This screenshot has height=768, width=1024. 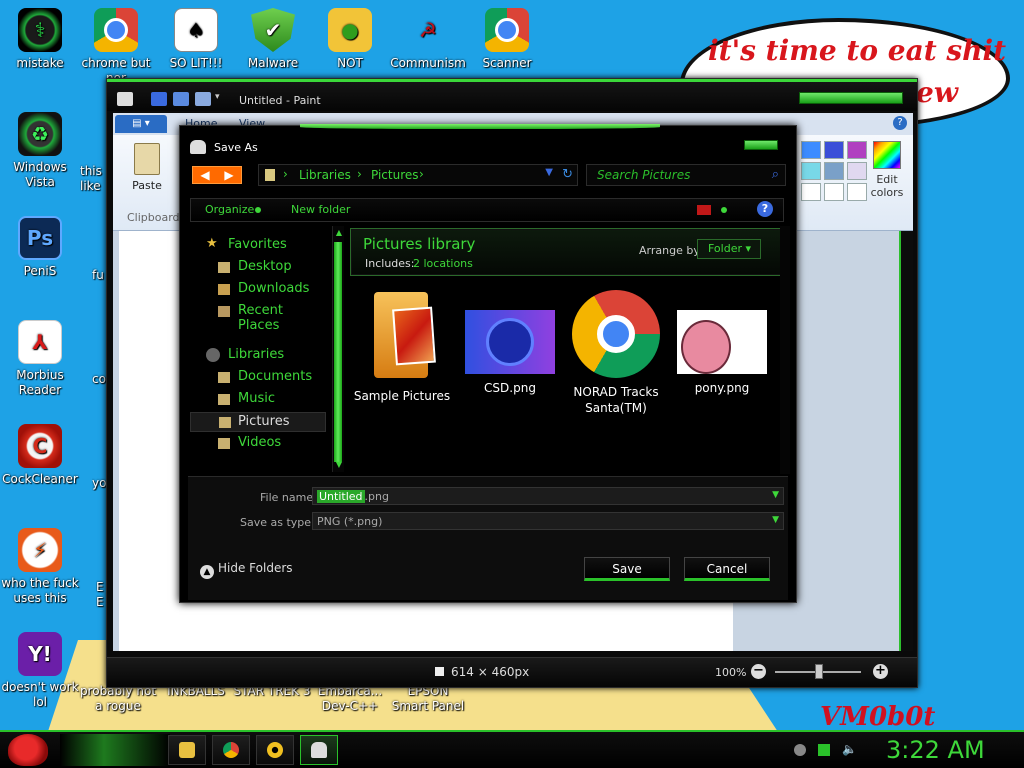 What do you see at coordinates (428, 39) in the screenshot?
I see `desktop-icon-communism: ☭ Communism` at bounding box center [428, 39].